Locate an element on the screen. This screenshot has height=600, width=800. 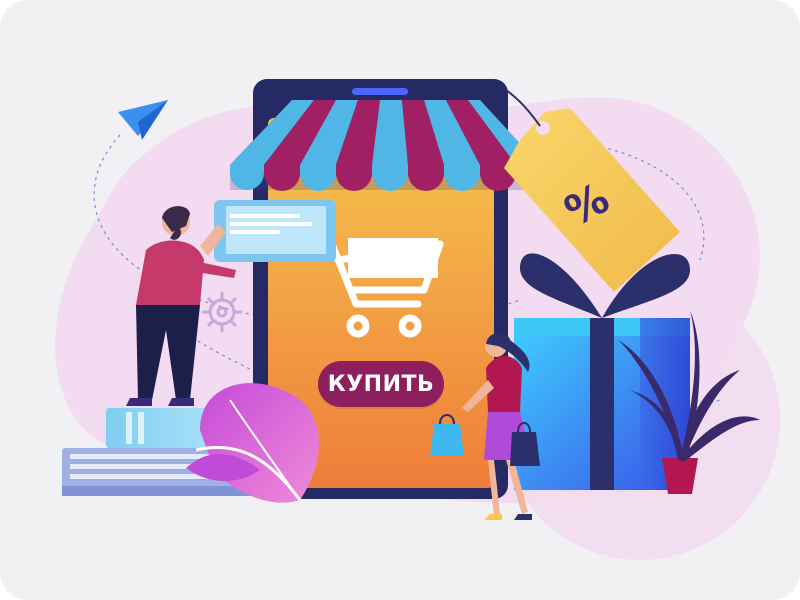
message-bubble is located at coordinates (275, 231).